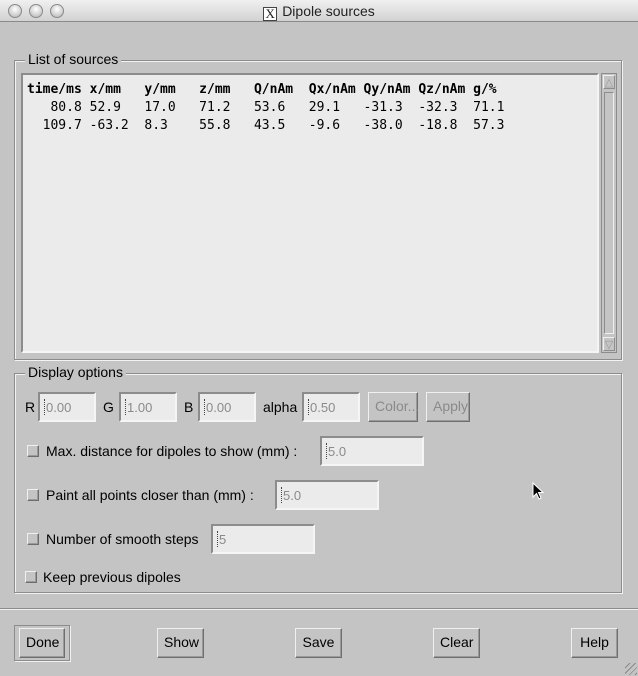 The image size is (638, 676). What do you see at coordinates (219, 407) in the screenshot?
I see `b-value: 0.00` at bounding box center [219, 407].